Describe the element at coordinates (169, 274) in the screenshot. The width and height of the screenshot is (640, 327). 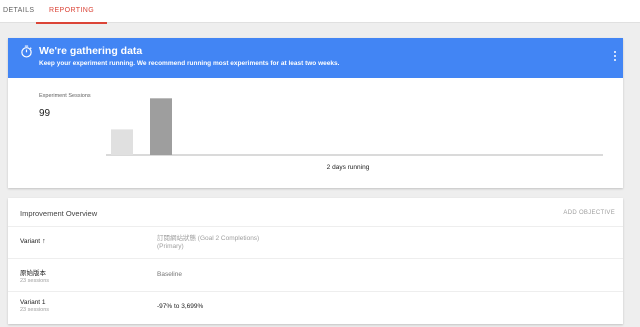
I see `variant-result: Baseline` at that location.